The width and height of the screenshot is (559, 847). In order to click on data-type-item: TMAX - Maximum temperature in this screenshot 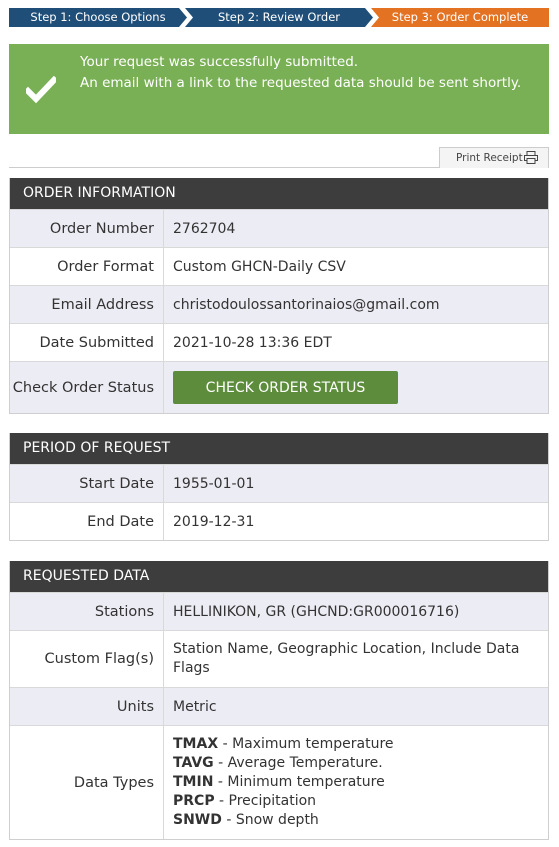, I will do `click(360, 744)`.